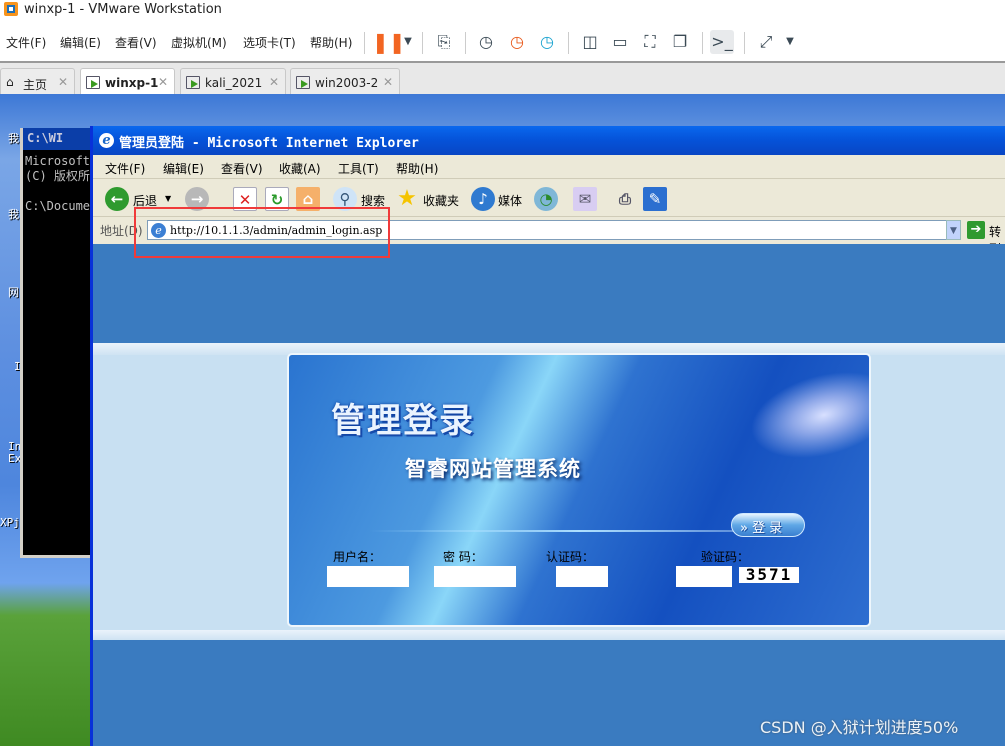 This screenshot has width=1005, height=746. Describe the element at coordinates (805, 415) in the screenshot. I see `galaxy-image` at that location.